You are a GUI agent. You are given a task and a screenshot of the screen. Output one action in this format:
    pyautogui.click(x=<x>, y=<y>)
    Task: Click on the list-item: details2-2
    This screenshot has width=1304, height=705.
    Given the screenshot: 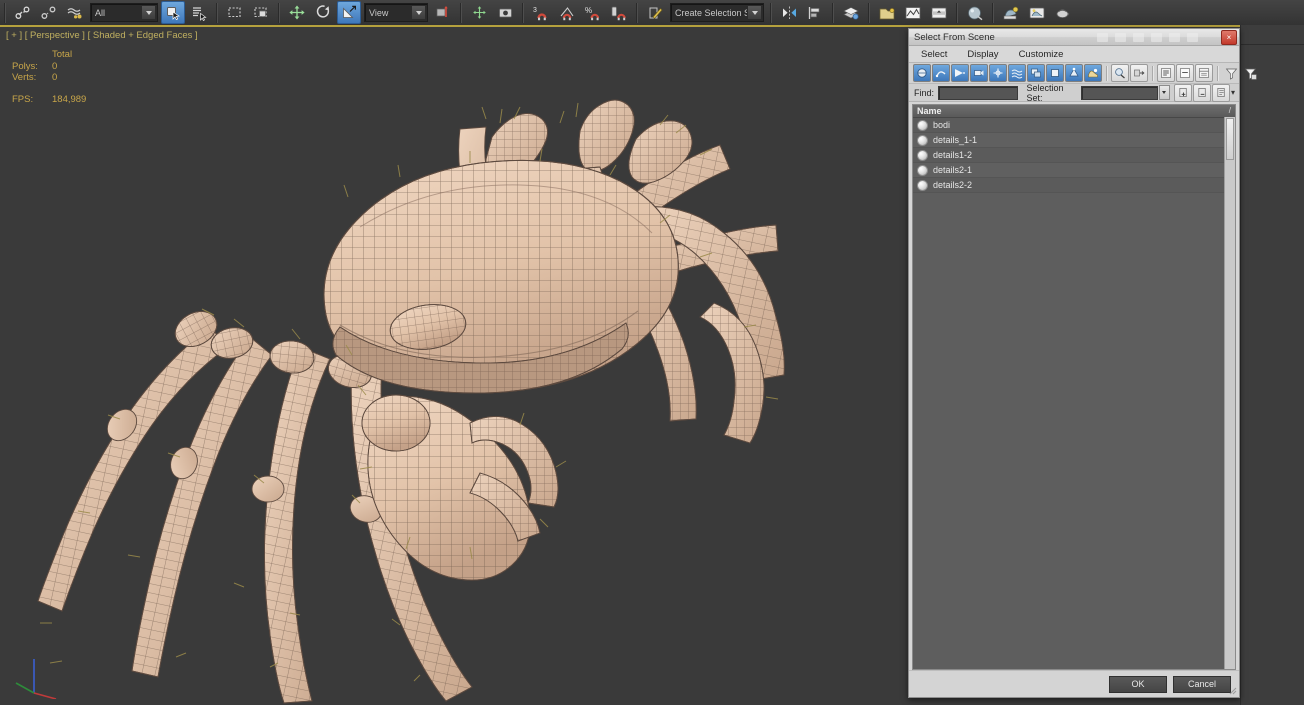 What is the action you would take?
    pyautogui.click(x=1074, y=185)
    